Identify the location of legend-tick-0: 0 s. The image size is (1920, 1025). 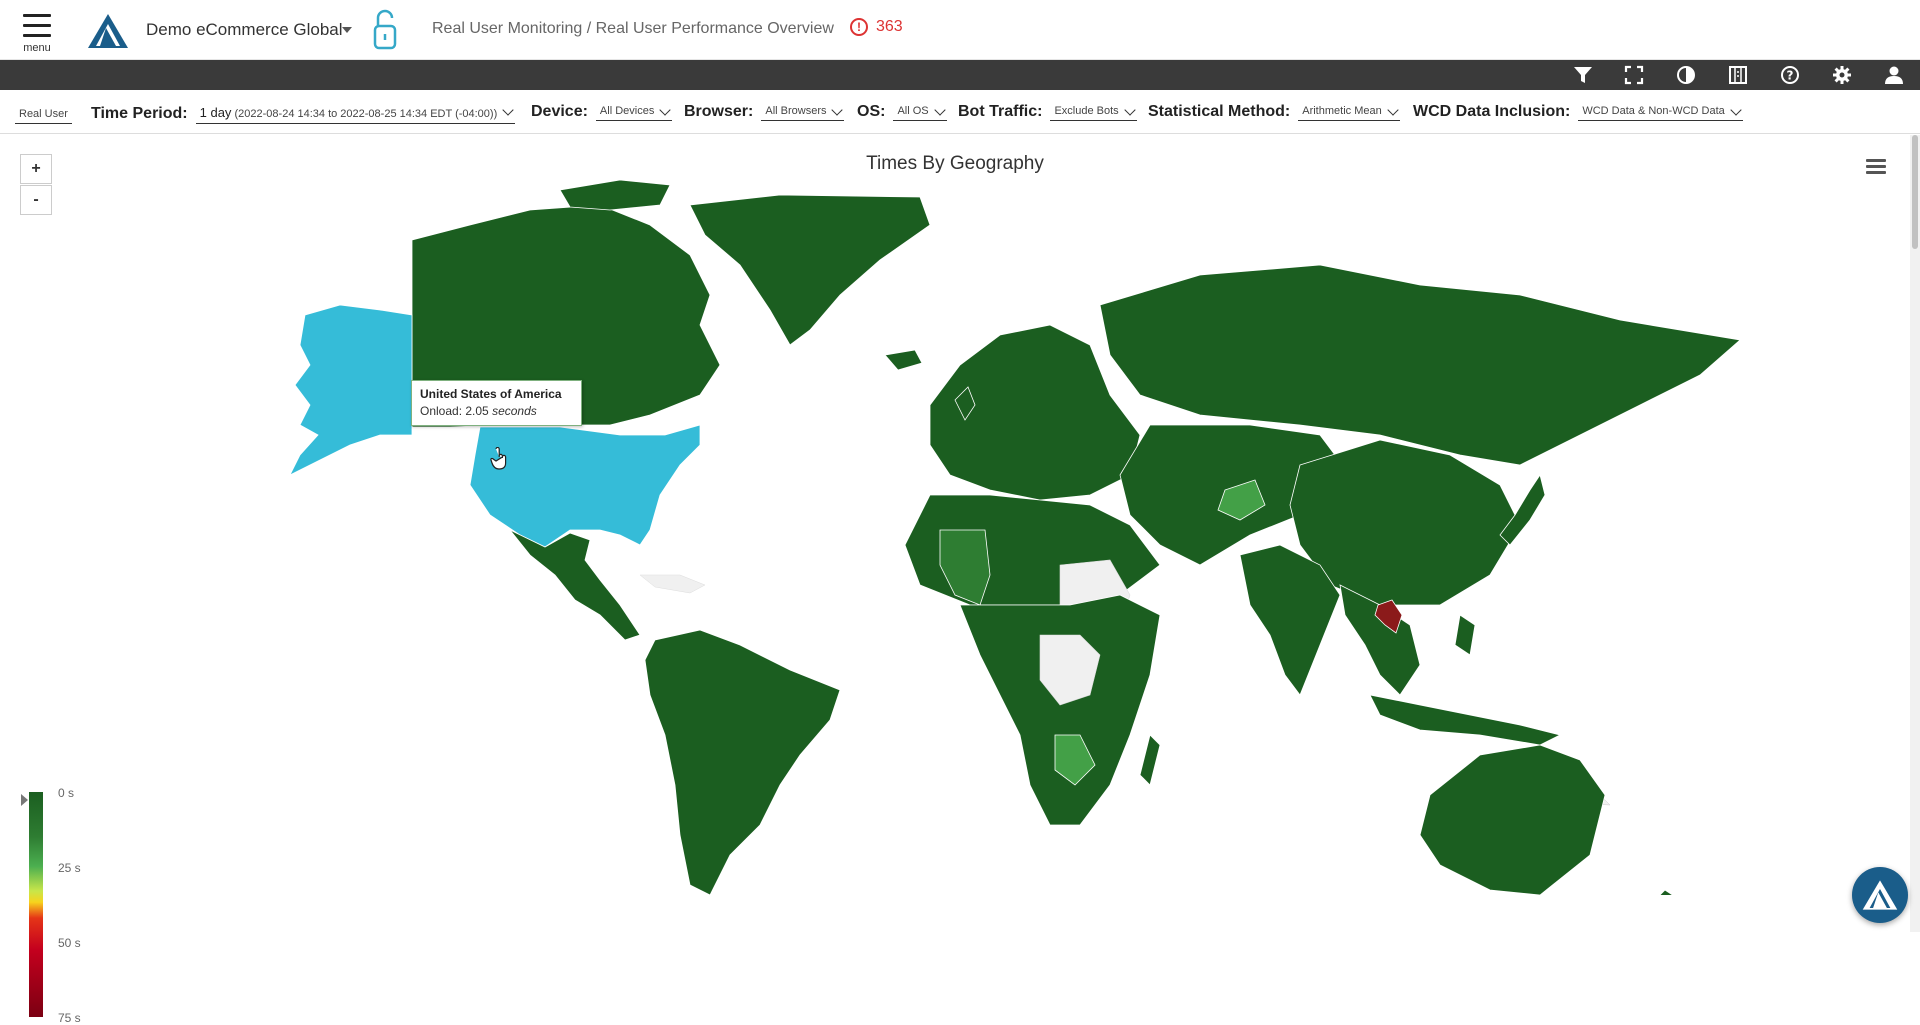
(66, 793).